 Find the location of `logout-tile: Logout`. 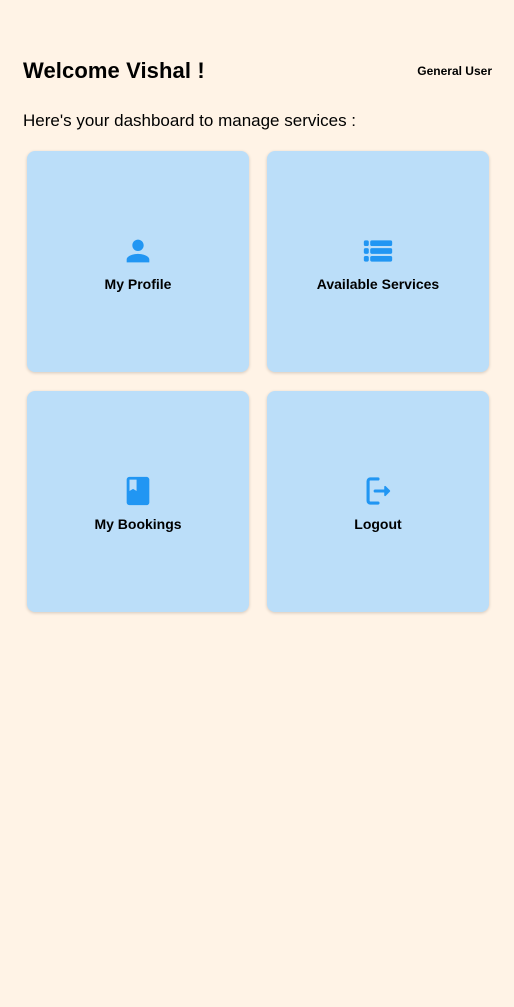

logout-tile: Logout is located at coordinates (378, 501).